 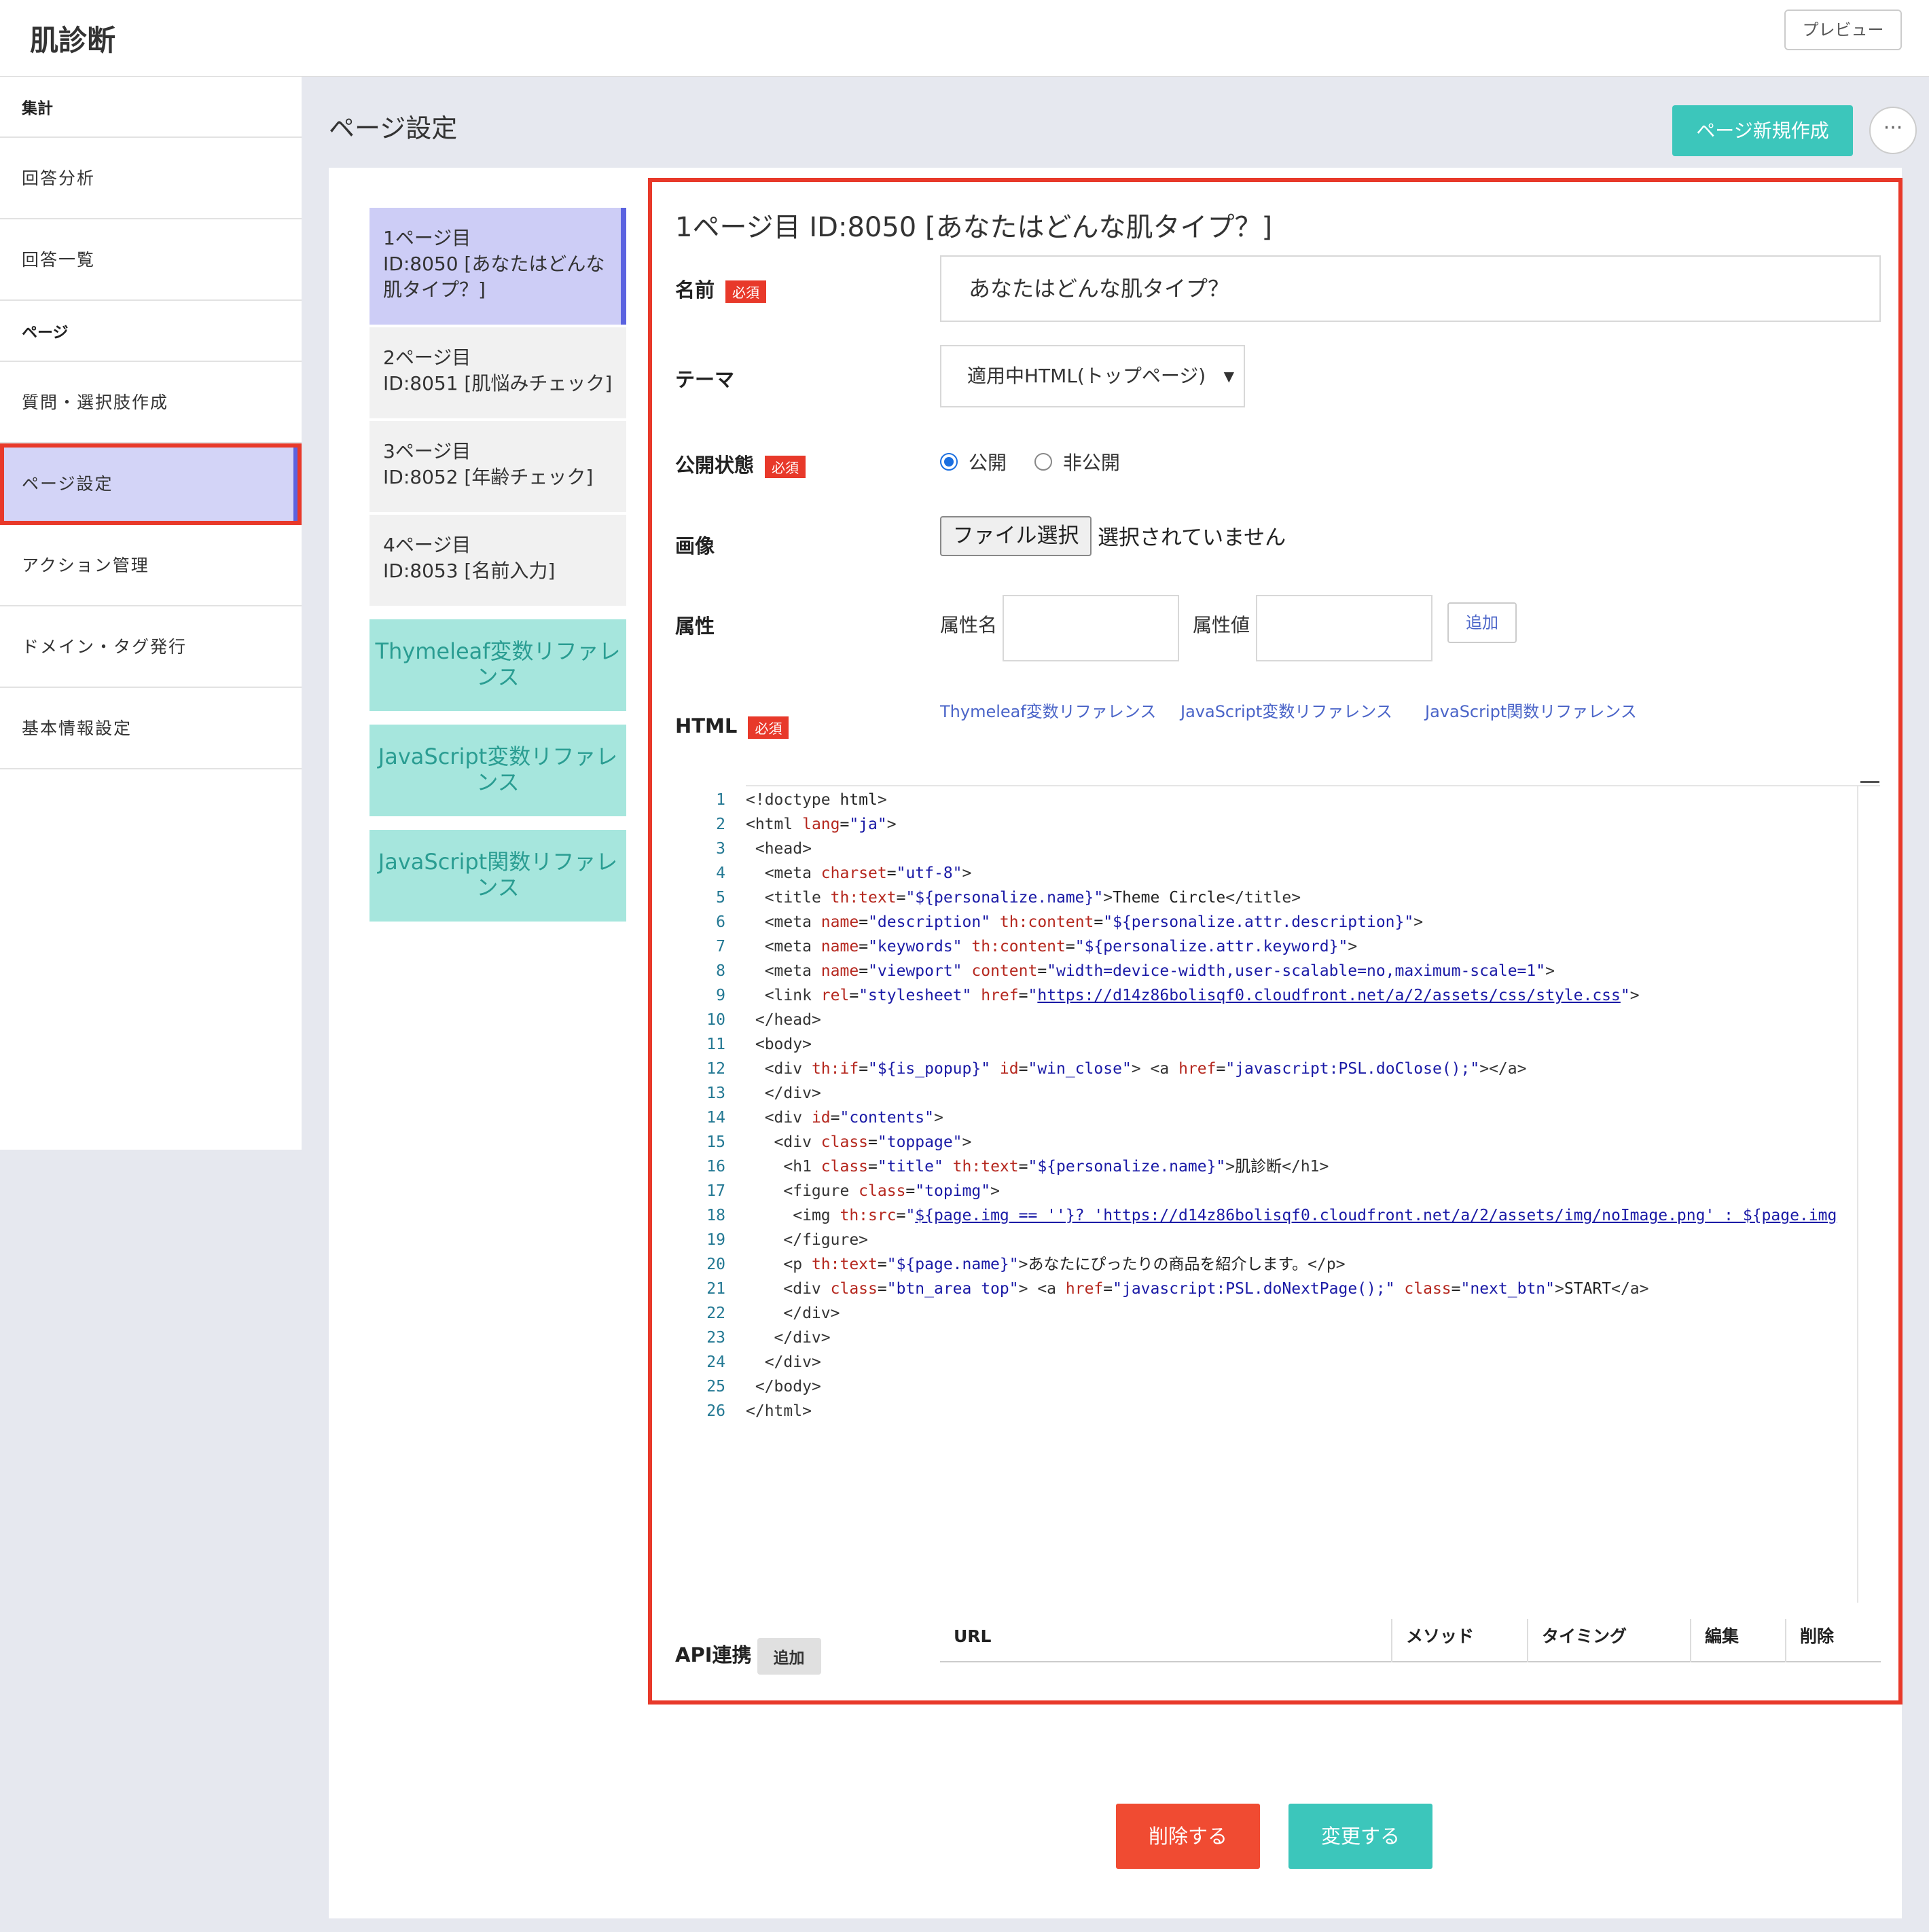 I want to click on file-status: 選択されていません, so click(x=1192, y=538).